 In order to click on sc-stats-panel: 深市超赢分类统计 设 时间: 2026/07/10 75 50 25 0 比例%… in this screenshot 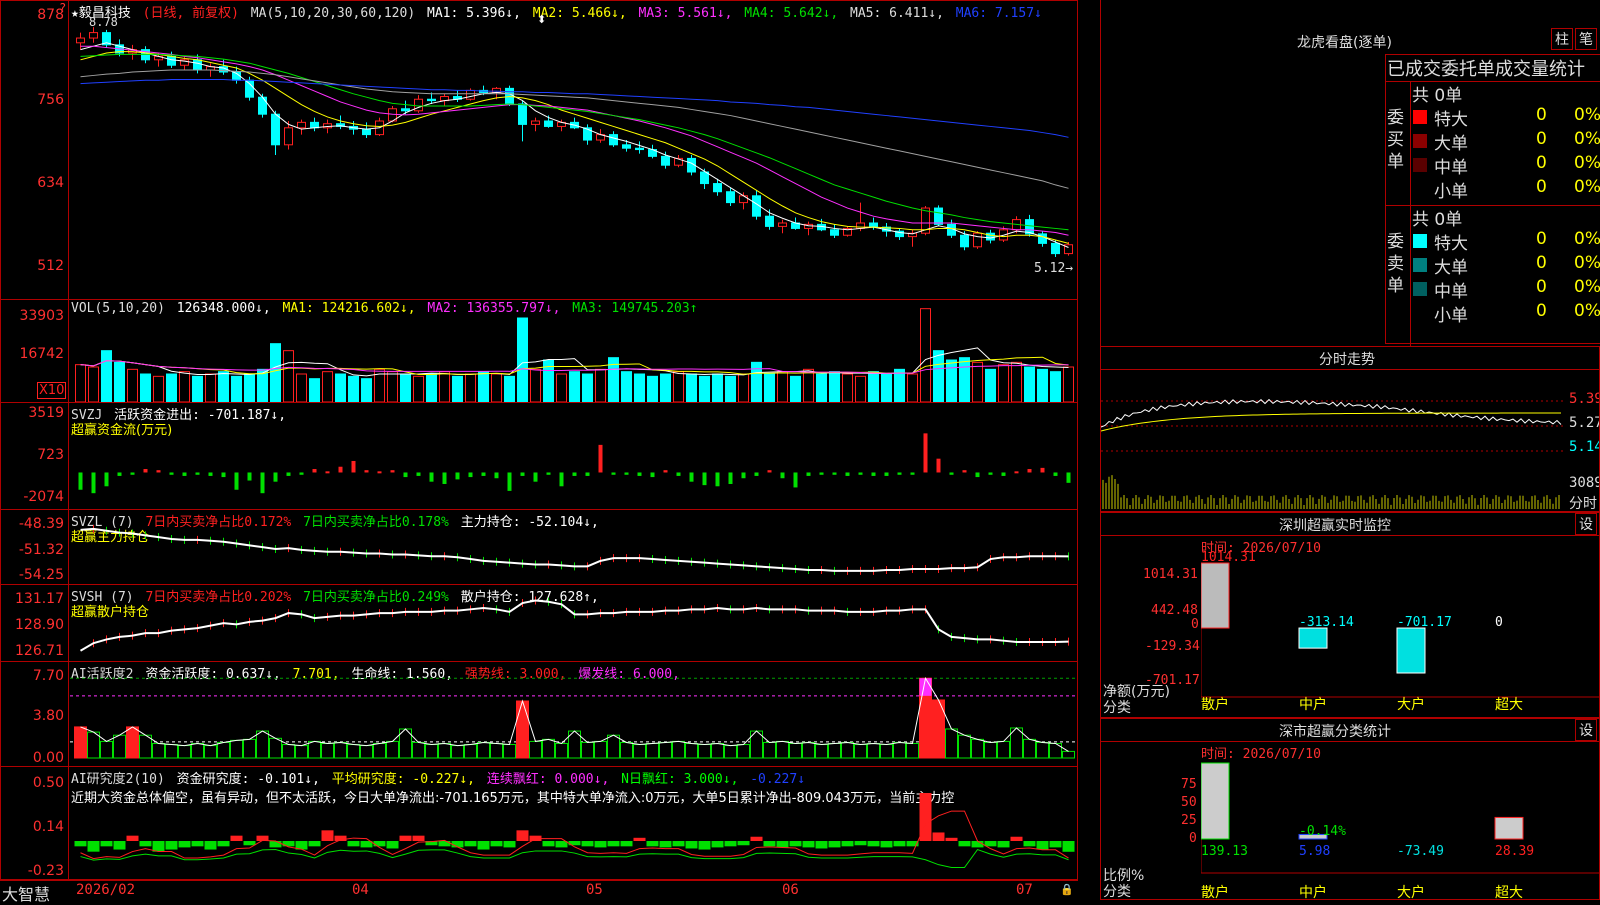, I will do `click(1350, 809)`.